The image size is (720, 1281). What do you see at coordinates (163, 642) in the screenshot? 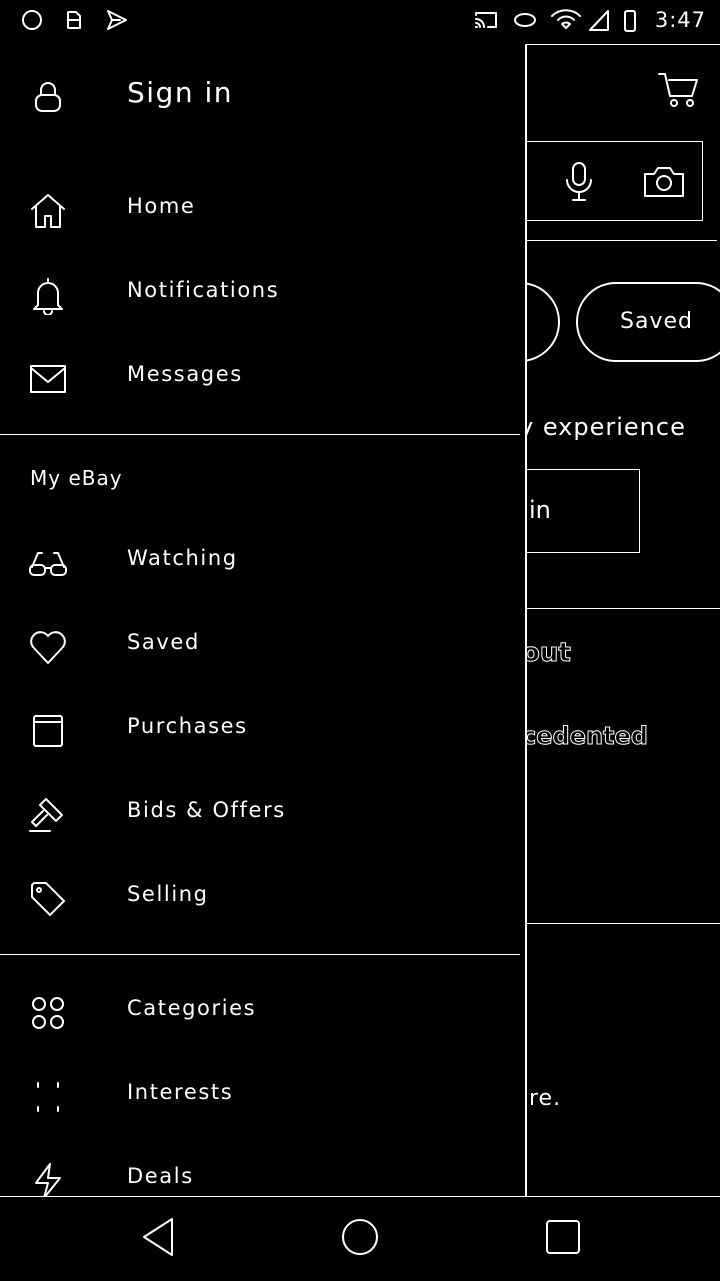
I see `drawer-item-label: Saved` at bounding box center [163, 642].